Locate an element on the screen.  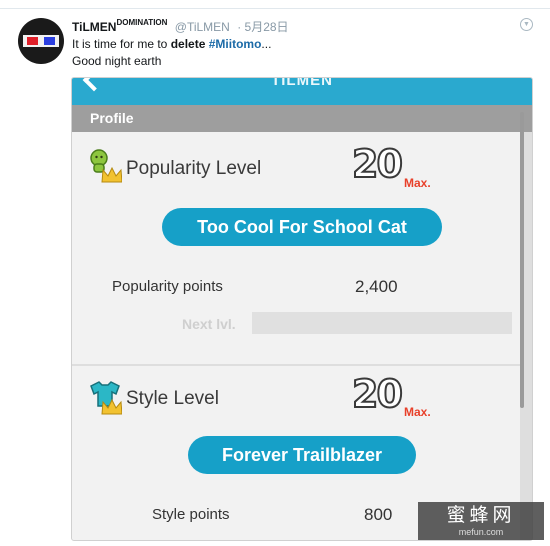
avatar is located at coordinates (41, 41).